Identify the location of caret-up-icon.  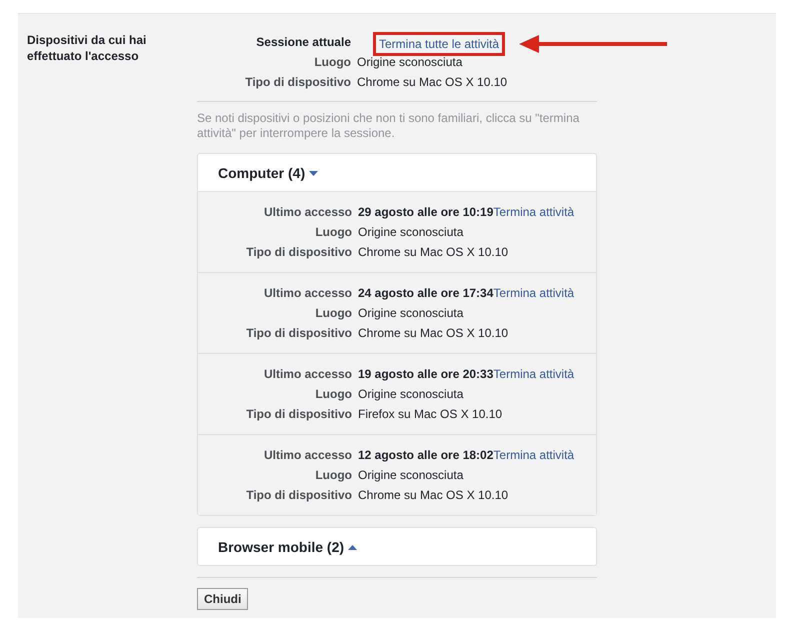
(353, 547).